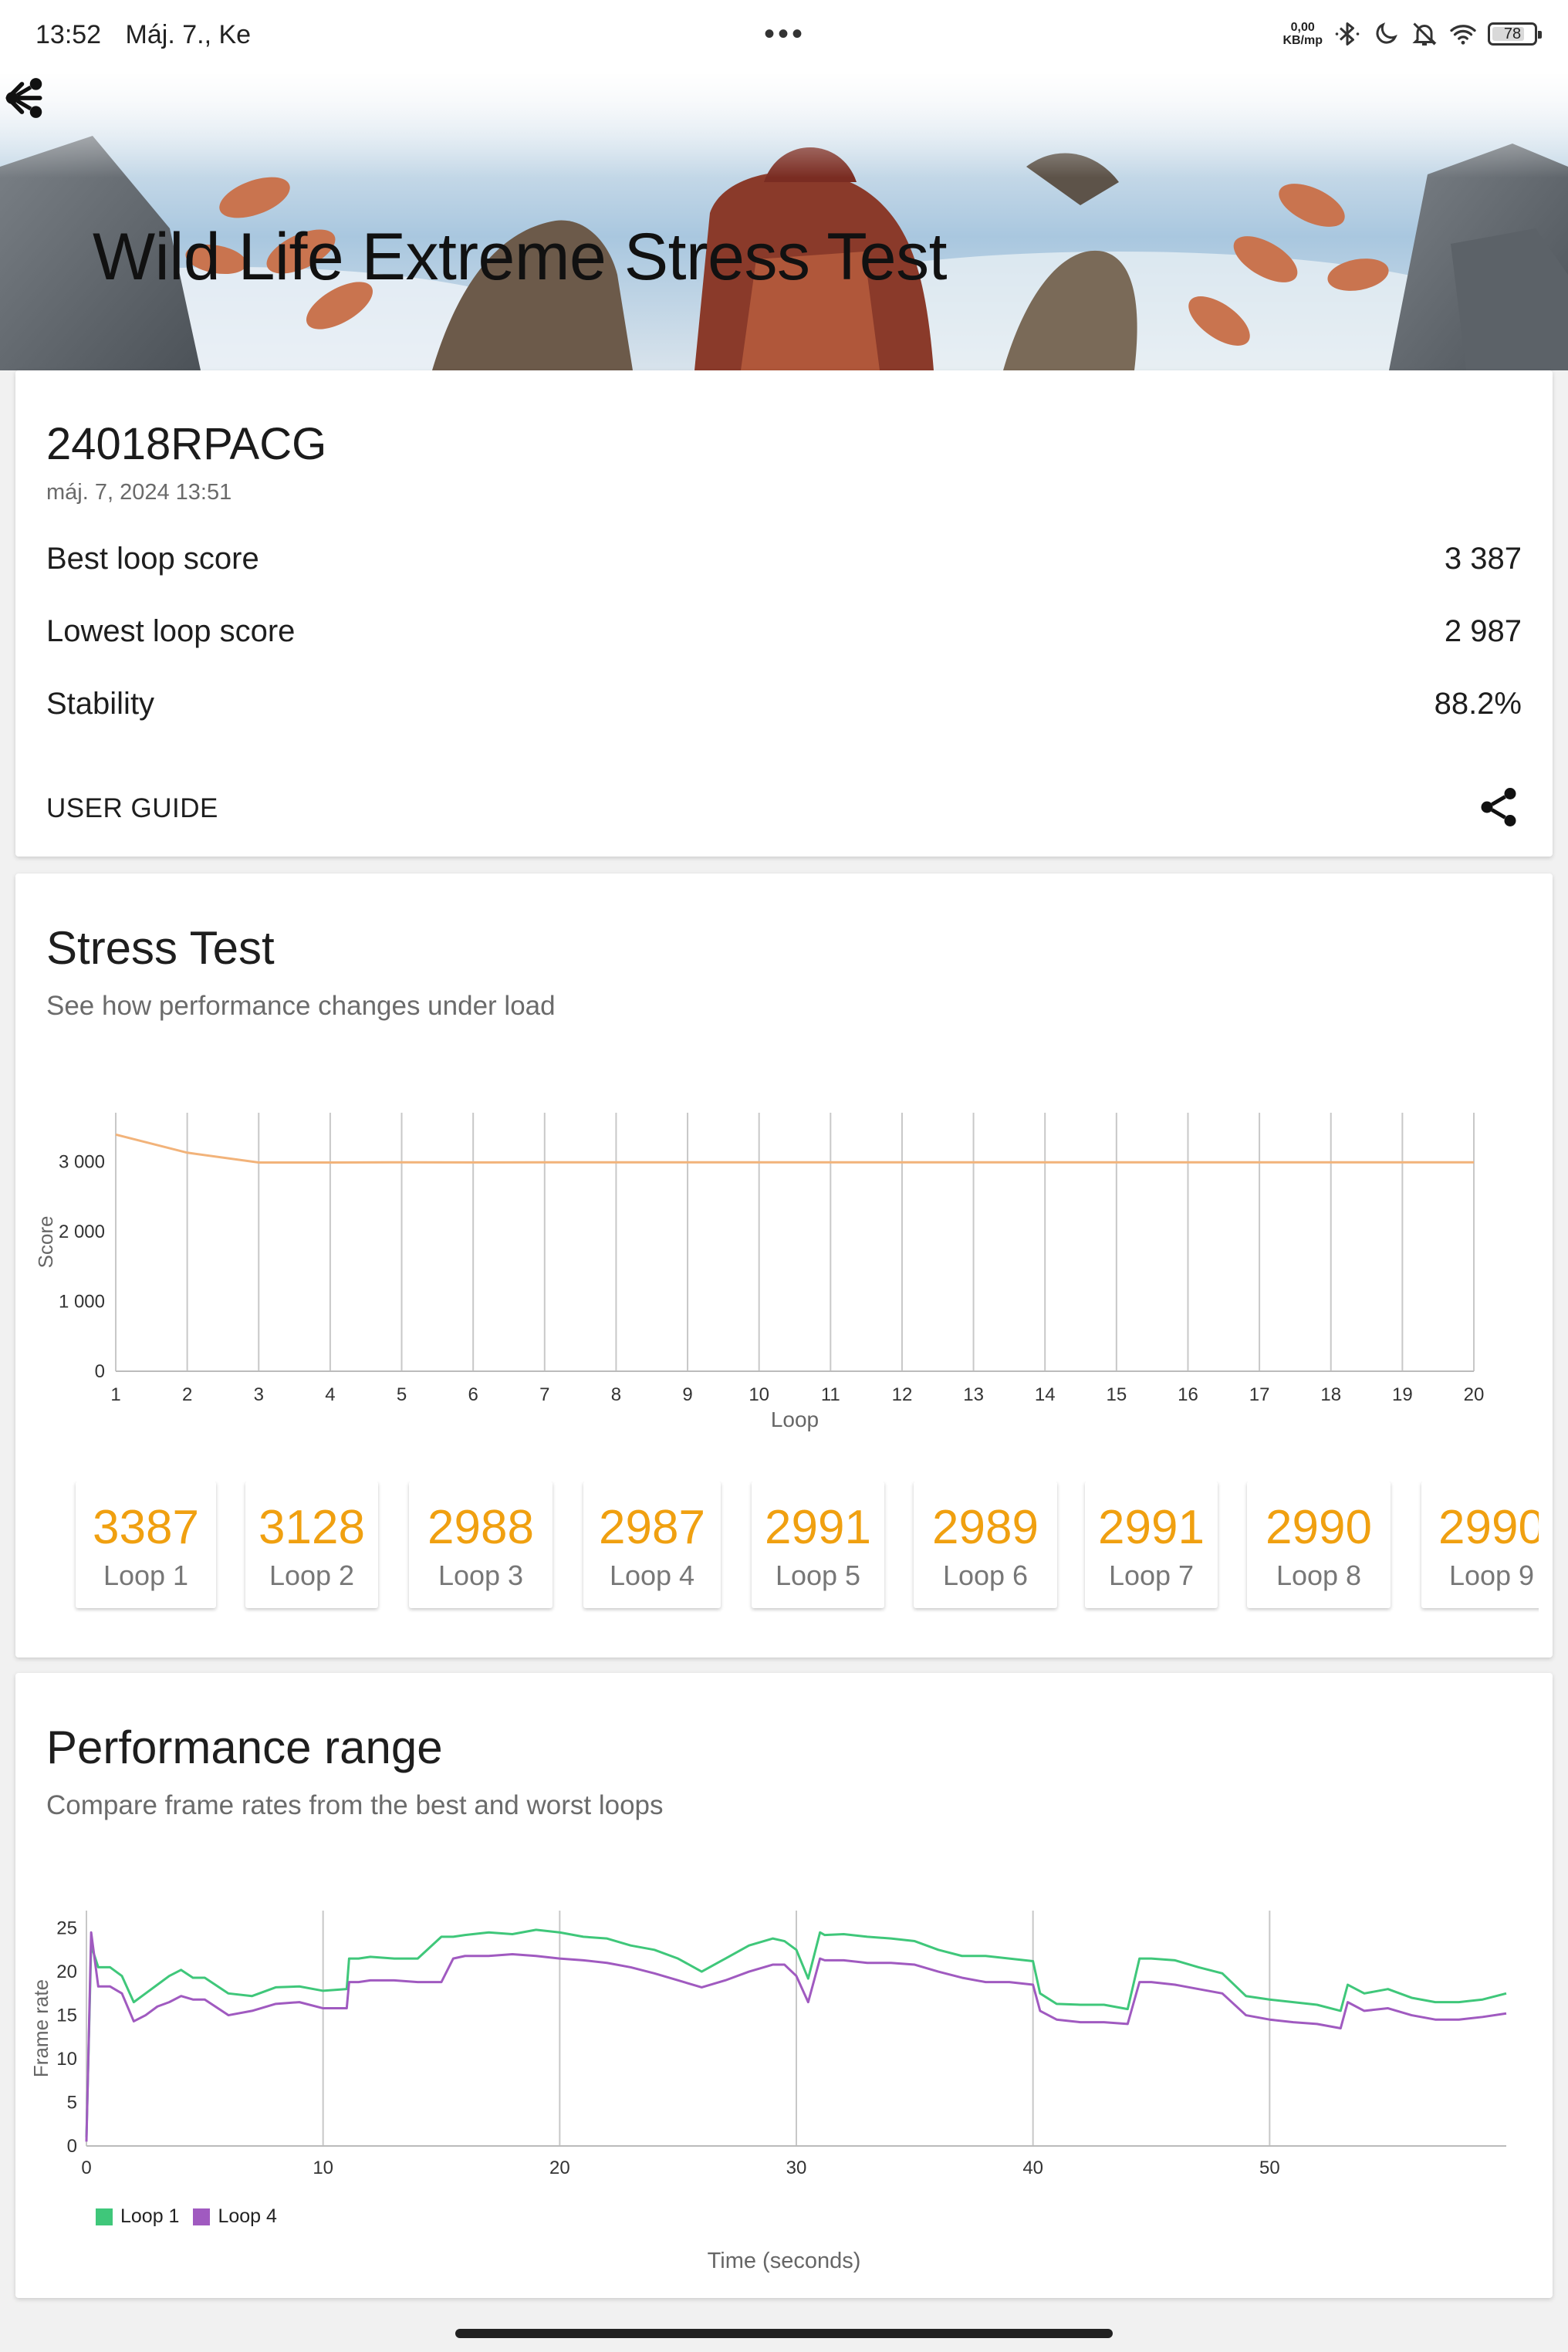  Describe the element at coordinates (1402, 1394) in the screenshot. I see `x-tick-label: 19` at that location.